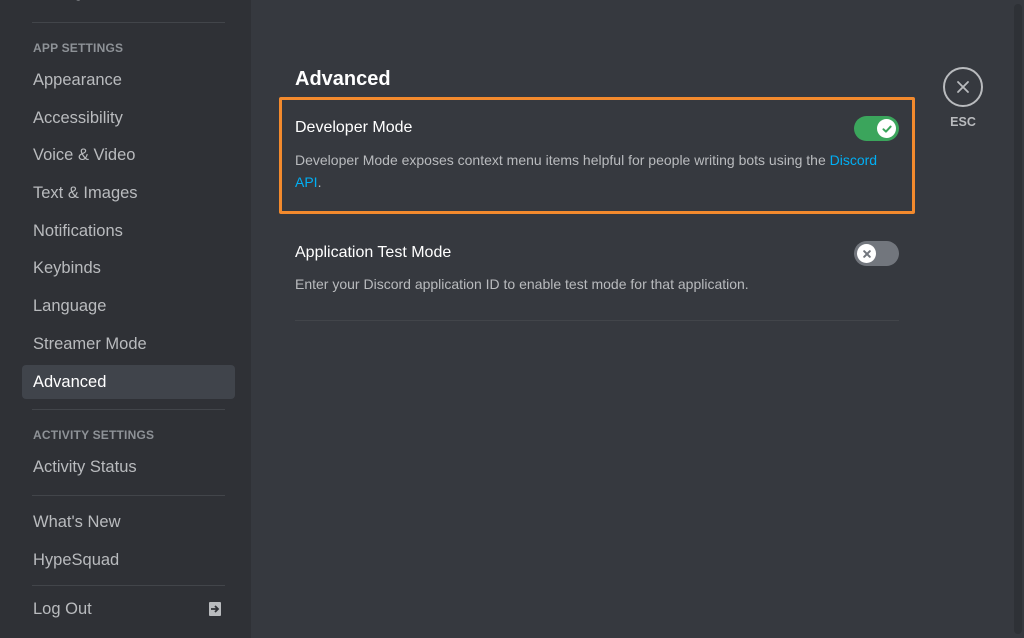 Image resolution: width=1024 pixels, height=638 pixels. Describe the element at coordinates (78, 48) in the screenshot. I see `section-header-app-settings: App Settings` at that location.